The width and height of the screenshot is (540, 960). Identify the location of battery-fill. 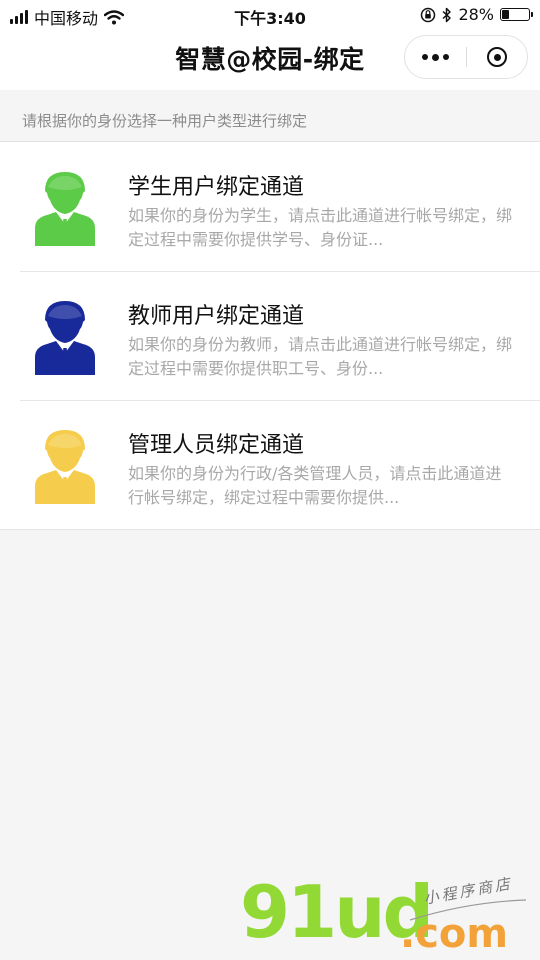
(505, 14).